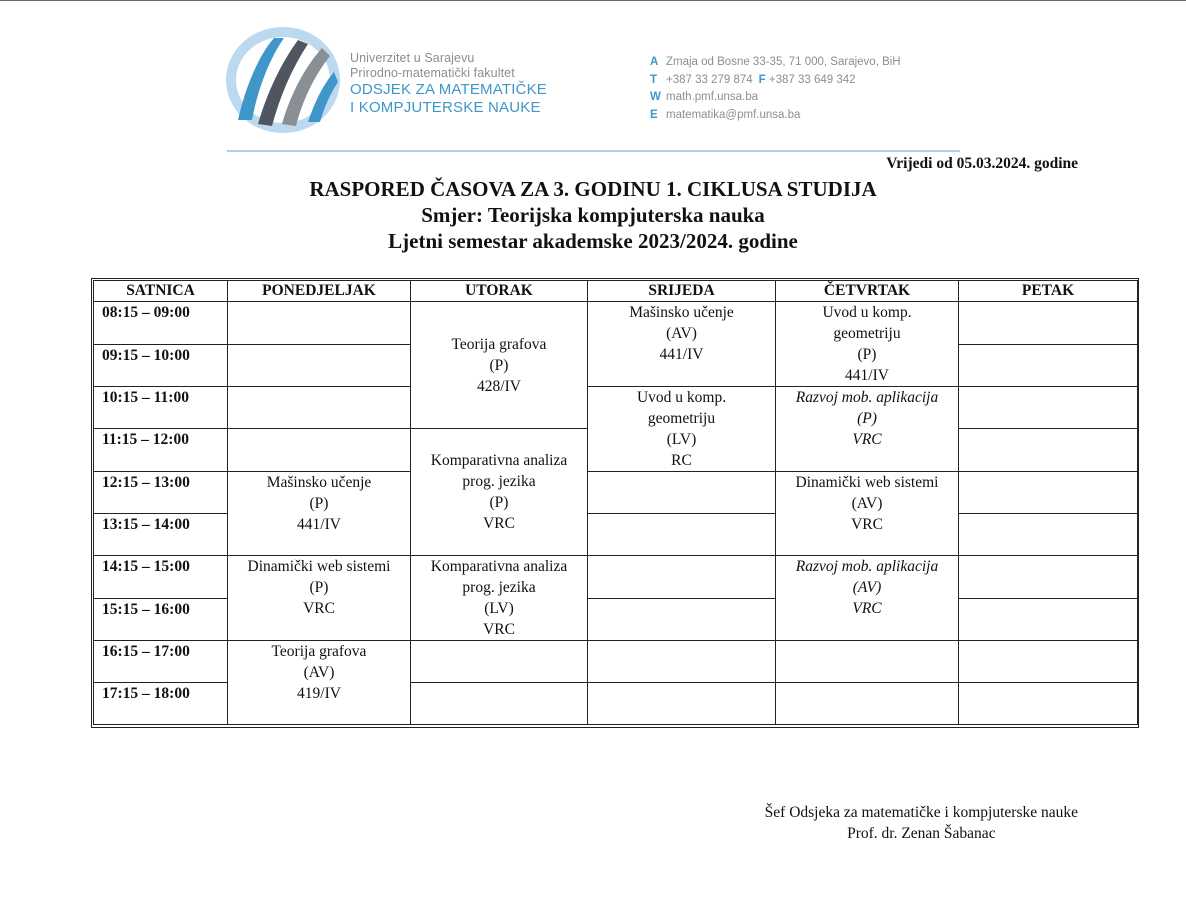 This screenshot has width=1186, height=916. What do you see at coordinates (867, 598) in the screenshot?
I see `thu-razvoj-mob-aplikacija-av: Razvoj mob. aplikacija (AV) VRC` at bounding box center [867, 598].